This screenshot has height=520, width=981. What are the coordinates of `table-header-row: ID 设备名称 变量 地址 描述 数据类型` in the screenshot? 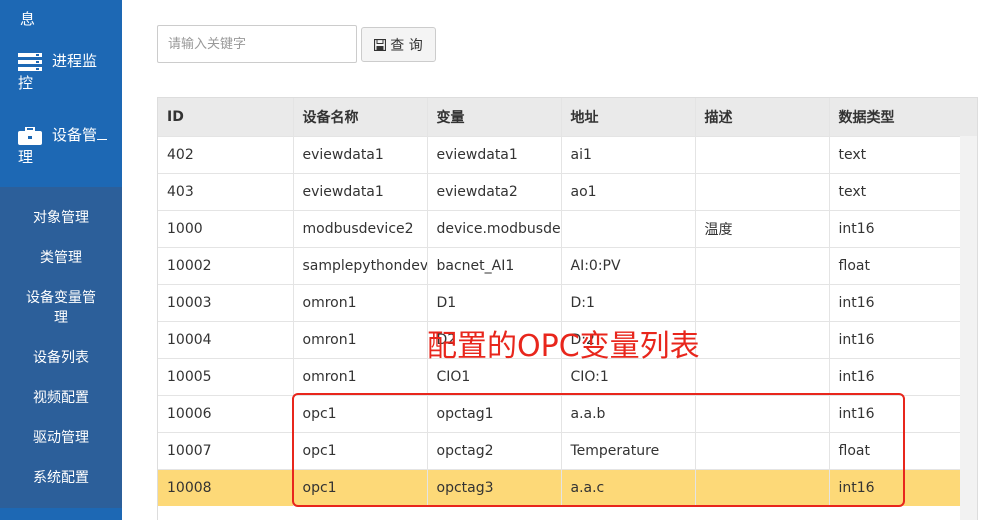 It's located at (560, 117).